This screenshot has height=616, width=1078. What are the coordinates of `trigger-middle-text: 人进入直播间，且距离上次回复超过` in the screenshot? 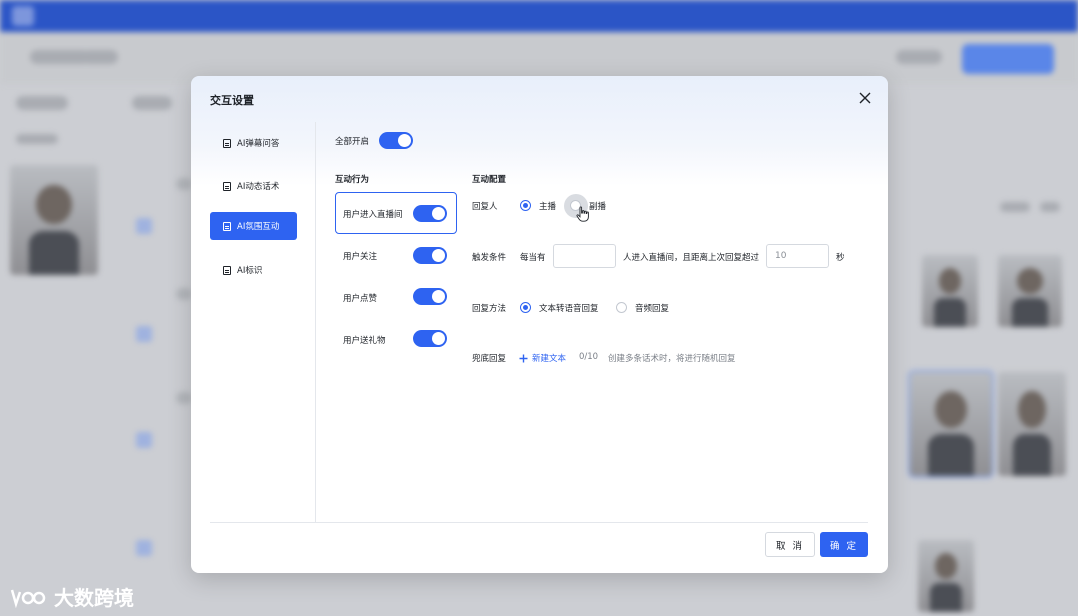 It's located at (691, 258).